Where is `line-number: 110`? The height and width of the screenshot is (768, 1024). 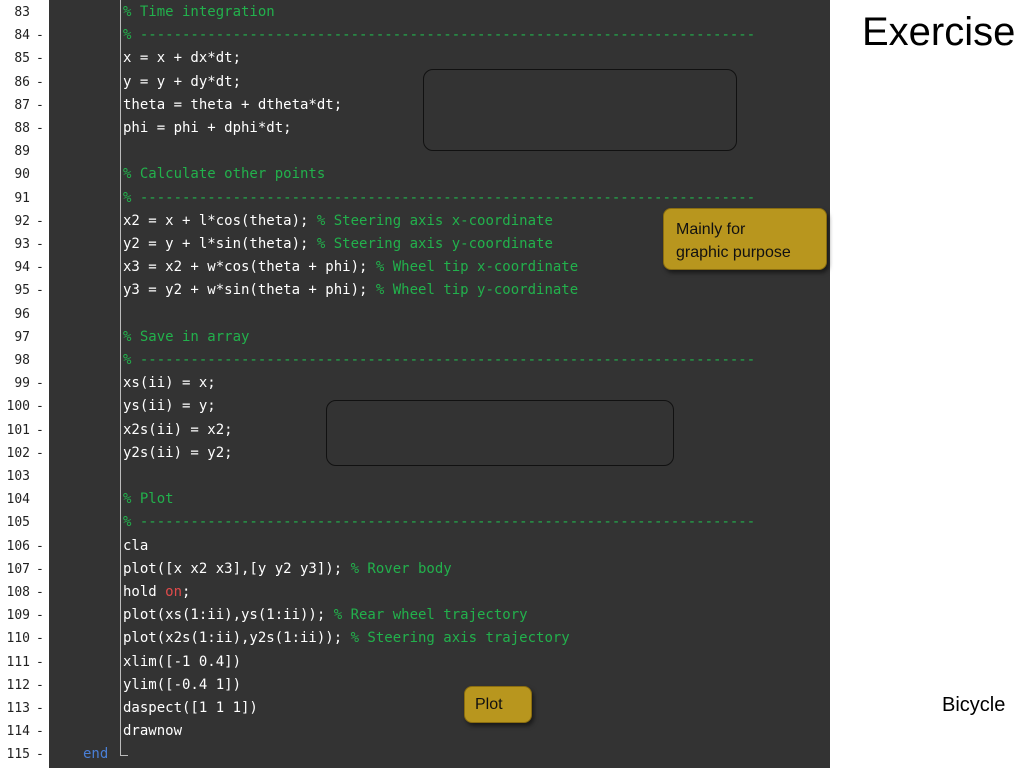
line-number: 110 is located at coordinates (18, 639).